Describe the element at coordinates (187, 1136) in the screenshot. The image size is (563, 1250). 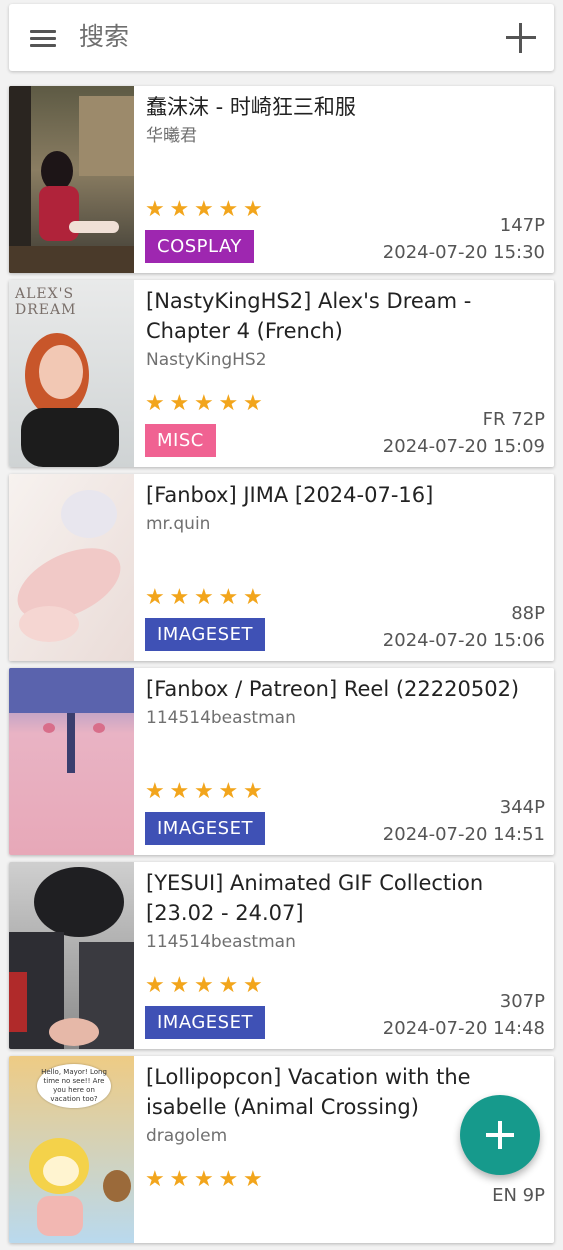
I see `gallery-uploader: dragolem` at that location.